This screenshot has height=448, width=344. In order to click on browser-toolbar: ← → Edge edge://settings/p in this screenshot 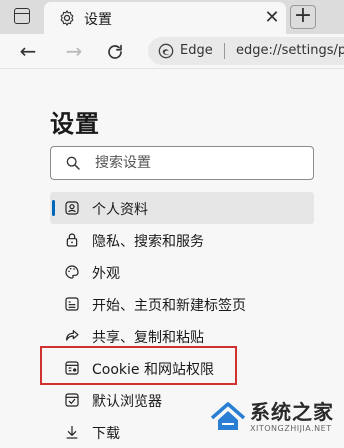, I will do `click(172, 51)`.